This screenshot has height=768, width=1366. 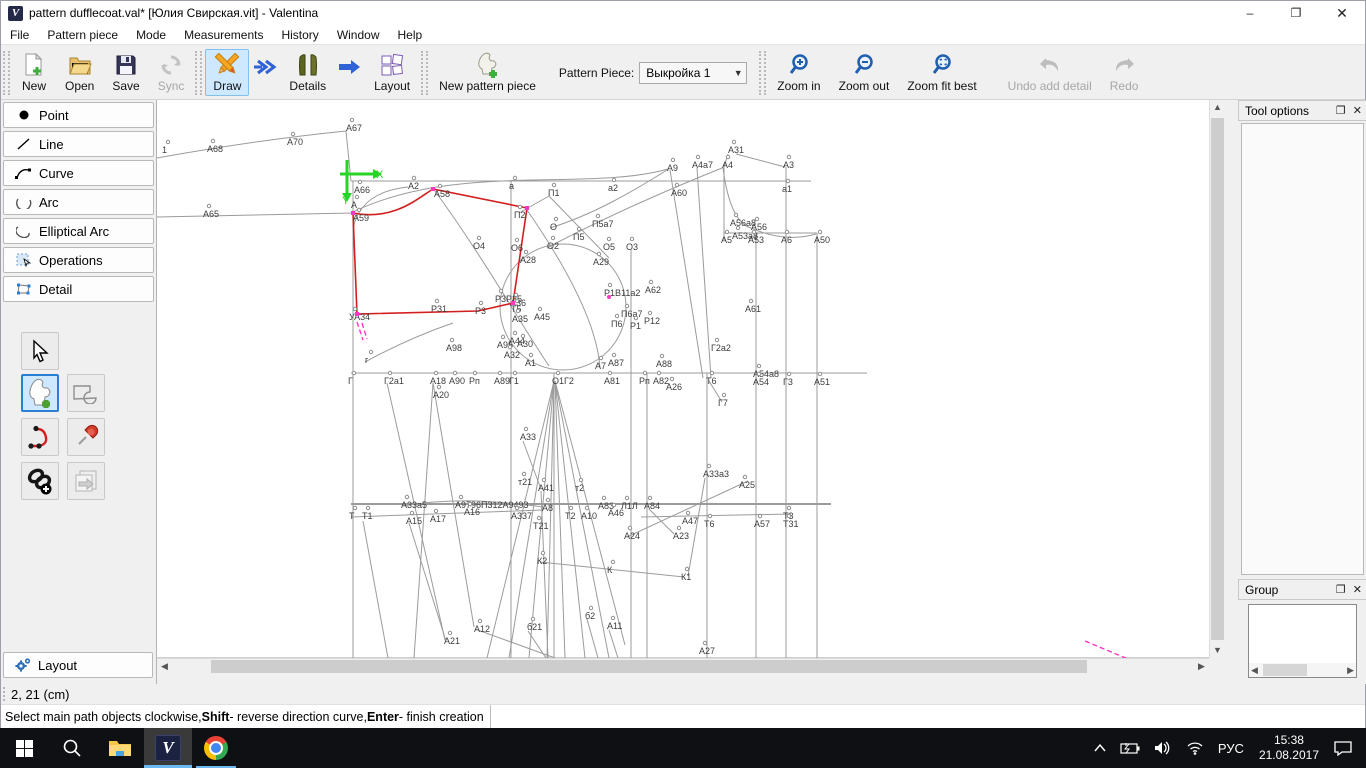 I want to click on scroll-left-icon: ◀, so click(x=1254, y=670).